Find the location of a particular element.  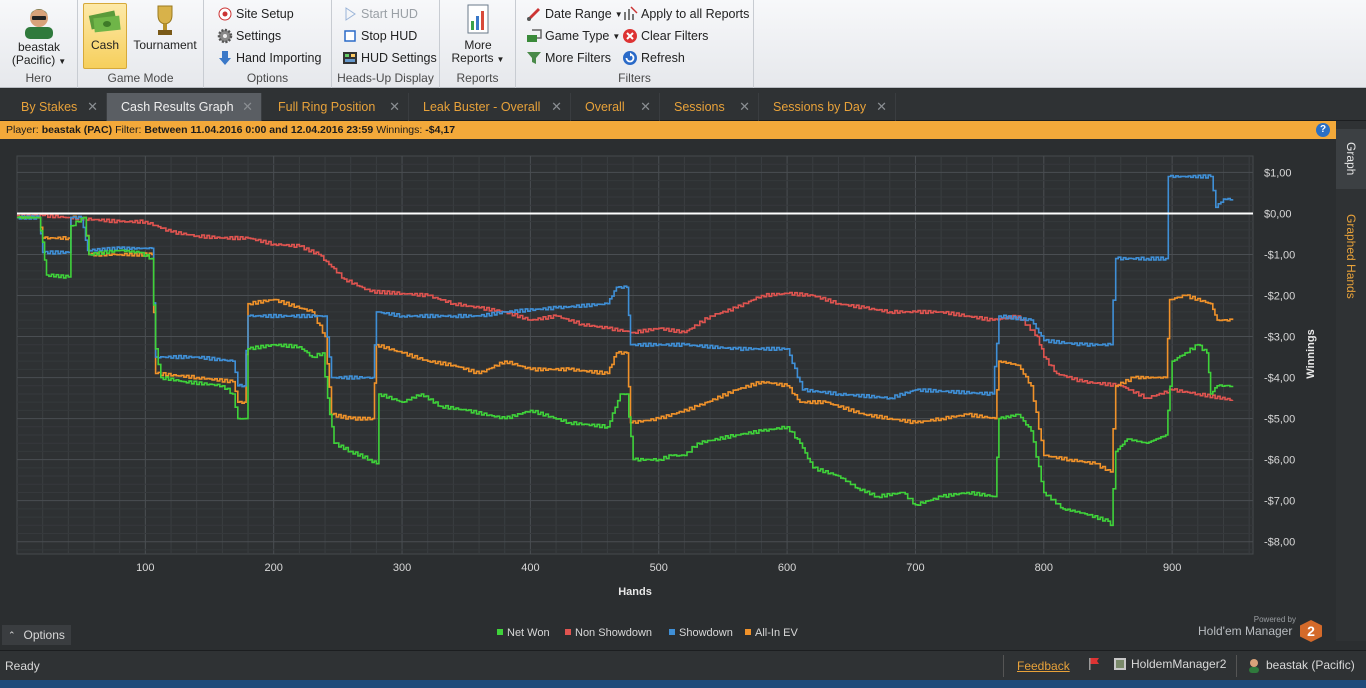

hud-settings-button: HUD Settings is located at coordinates (389, 58).